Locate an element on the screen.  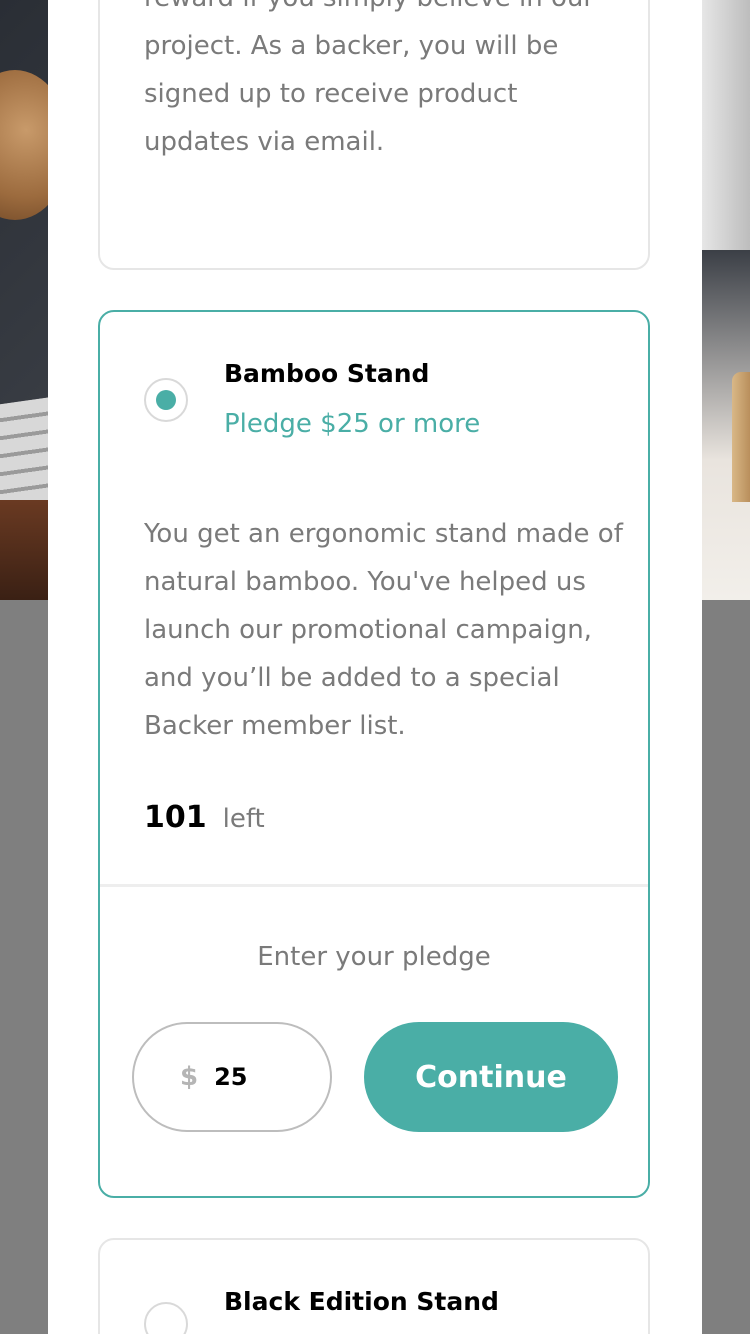
reward-title: Black Edition Stand is located at coordinates (361, 1302).